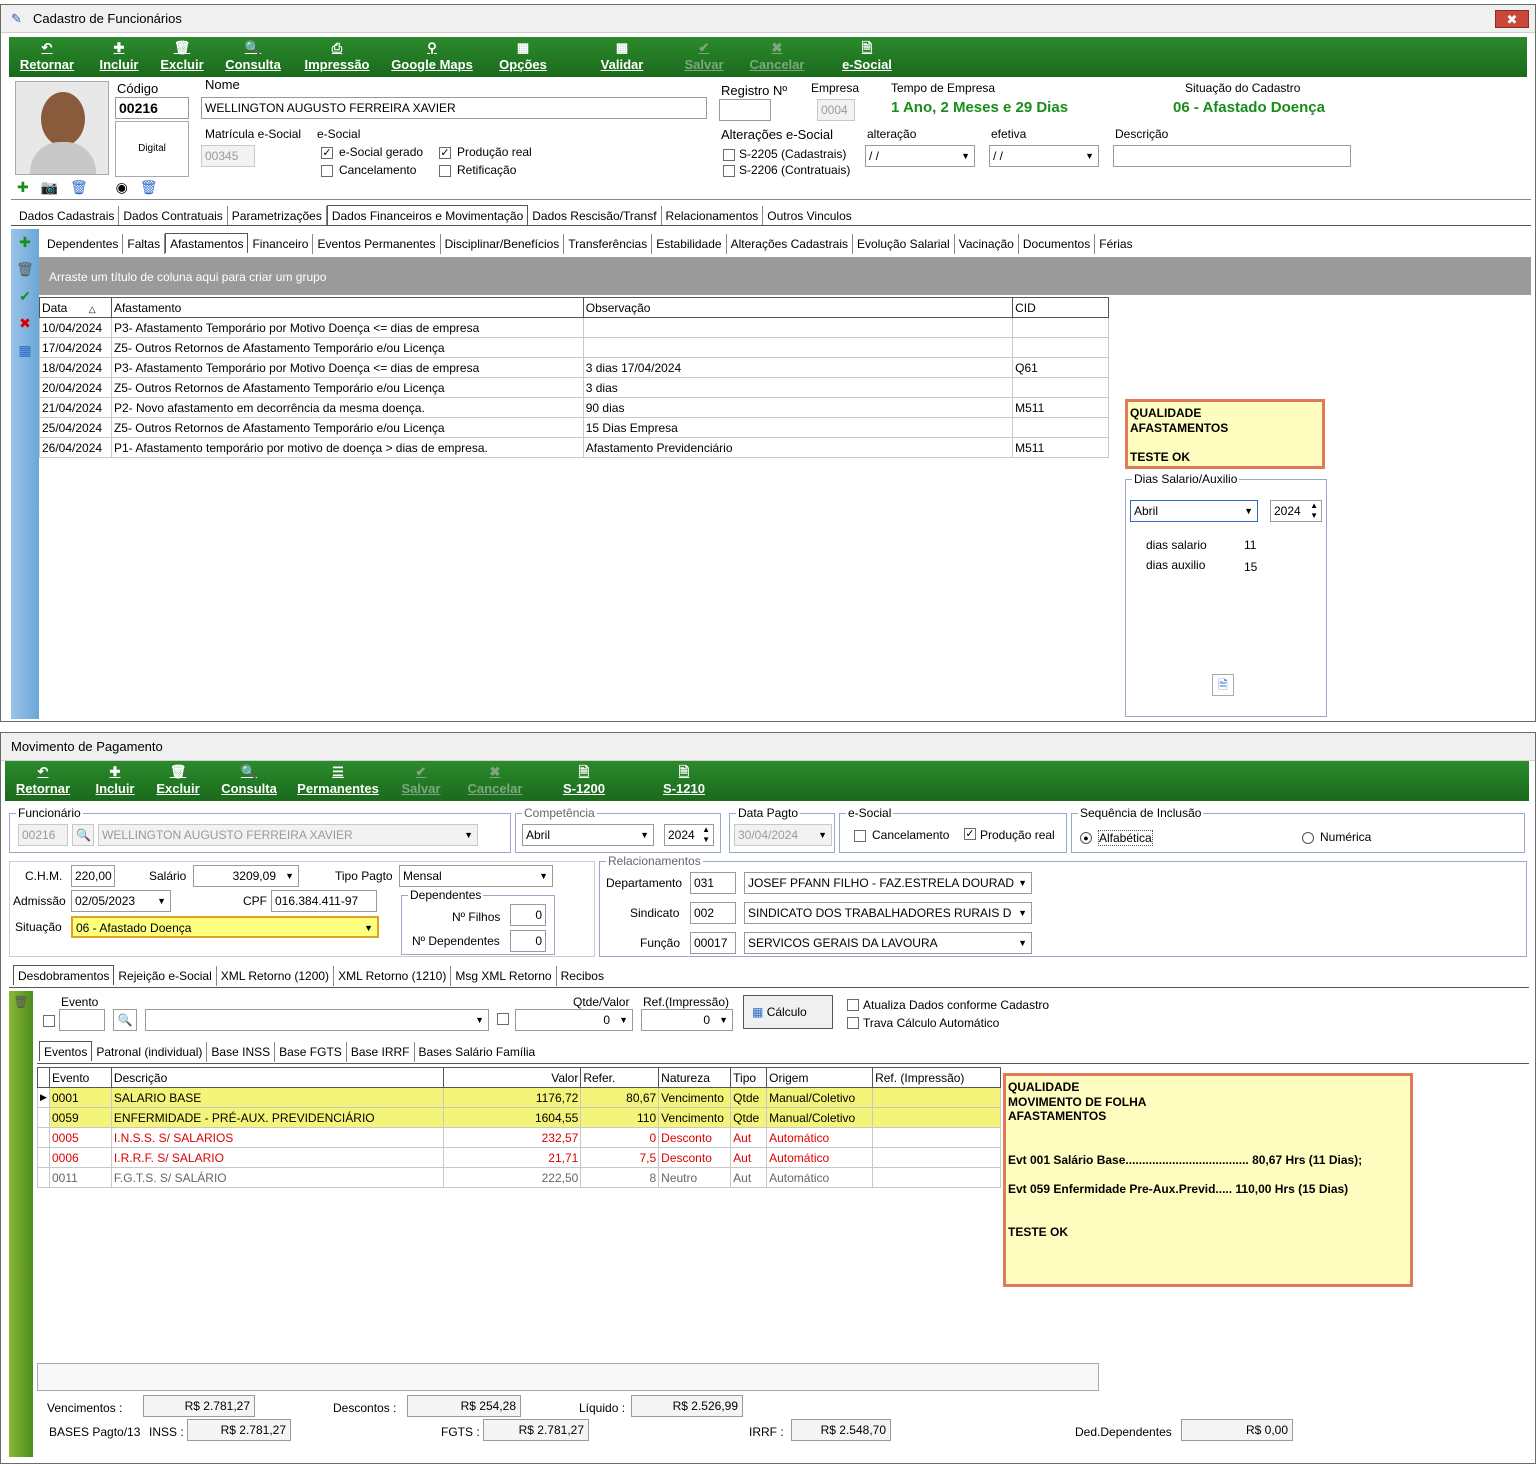 This screenshot has width=1536, height=1466. I want to click on cancelar-button: ✖ Cancelar, so click(777, 57).